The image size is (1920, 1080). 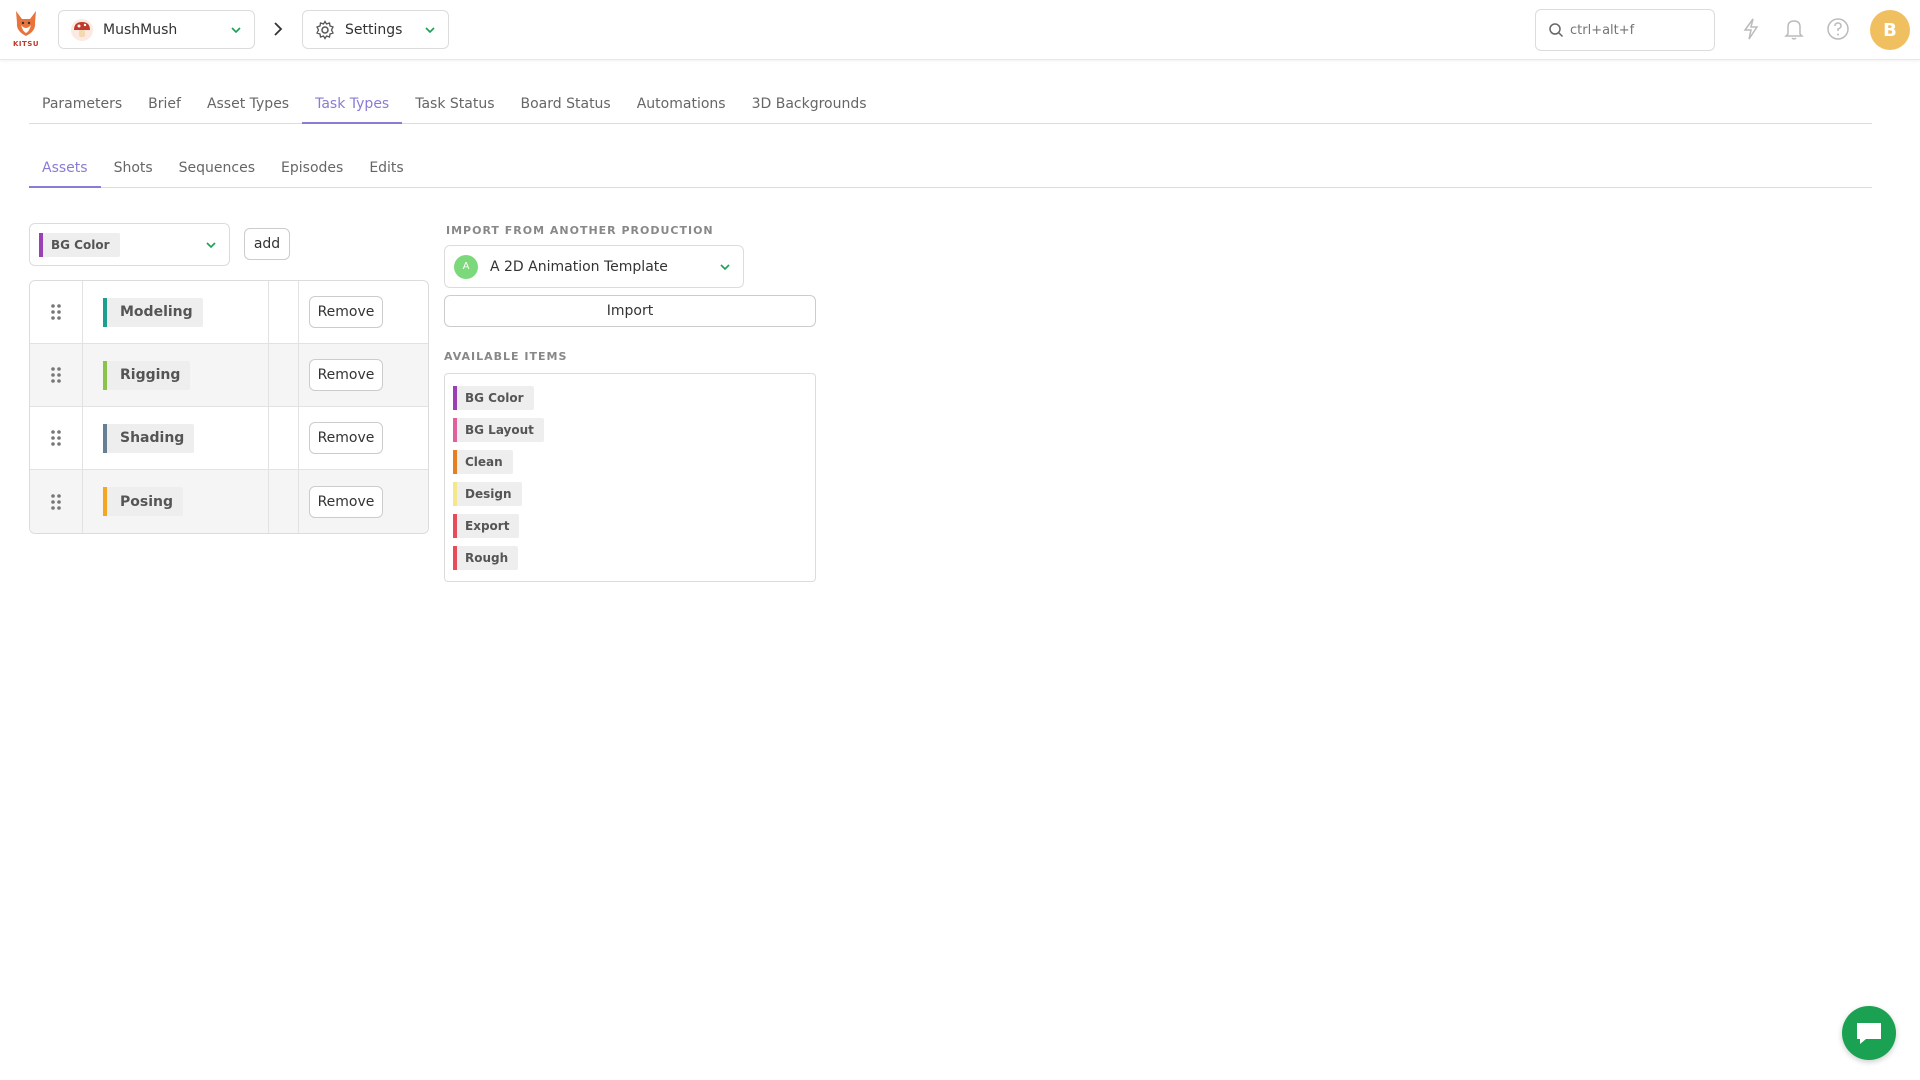 What do you see at coordinates (164, 106) in the screenshot?
I see `tab-brief: Brief` at bounding box center [164, 106].